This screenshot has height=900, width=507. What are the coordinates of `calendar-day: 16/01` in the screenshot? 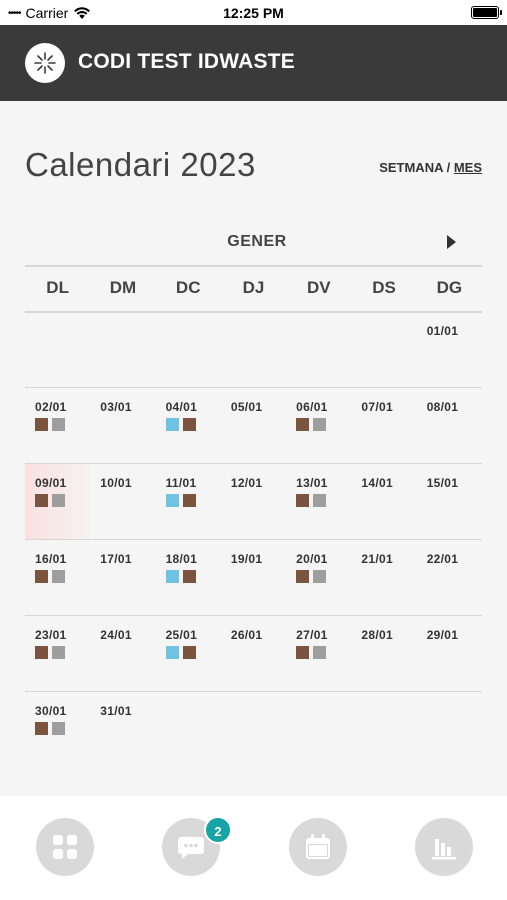 It's located at (57, 577).